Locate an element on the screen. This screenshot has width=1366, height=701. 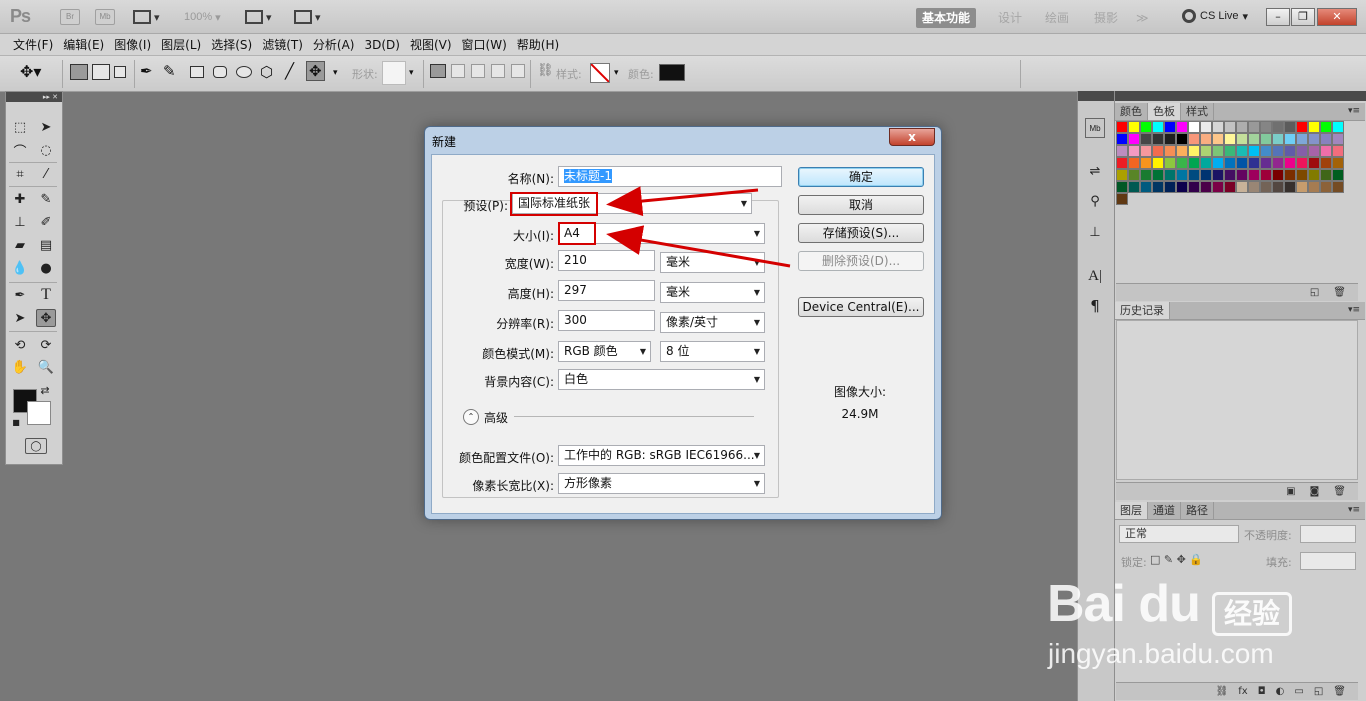
jingyan-watermark: 经验 is located at coordinates (1252, 614).